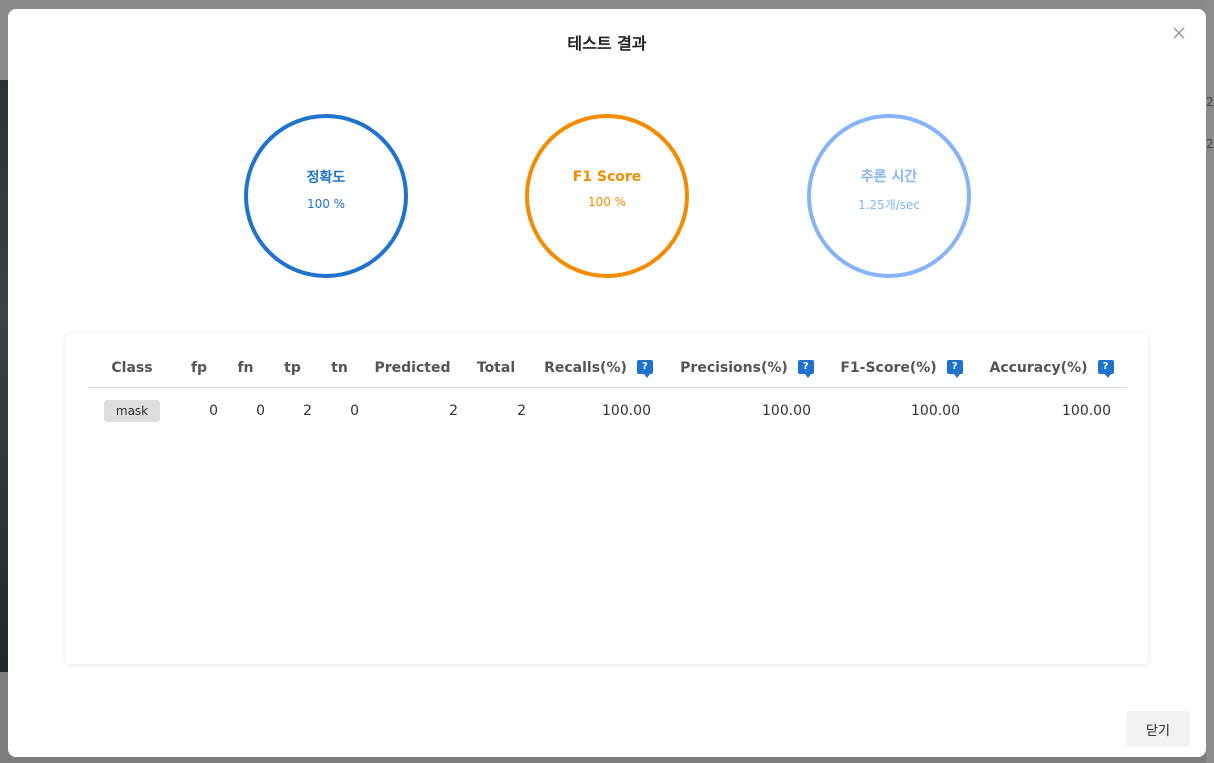 This screenshot has width=1214, height=763. What do you see at coordinates (199, 368) in the screenshot?
I see `col-fp: fp` at bounding box center [199, 368].